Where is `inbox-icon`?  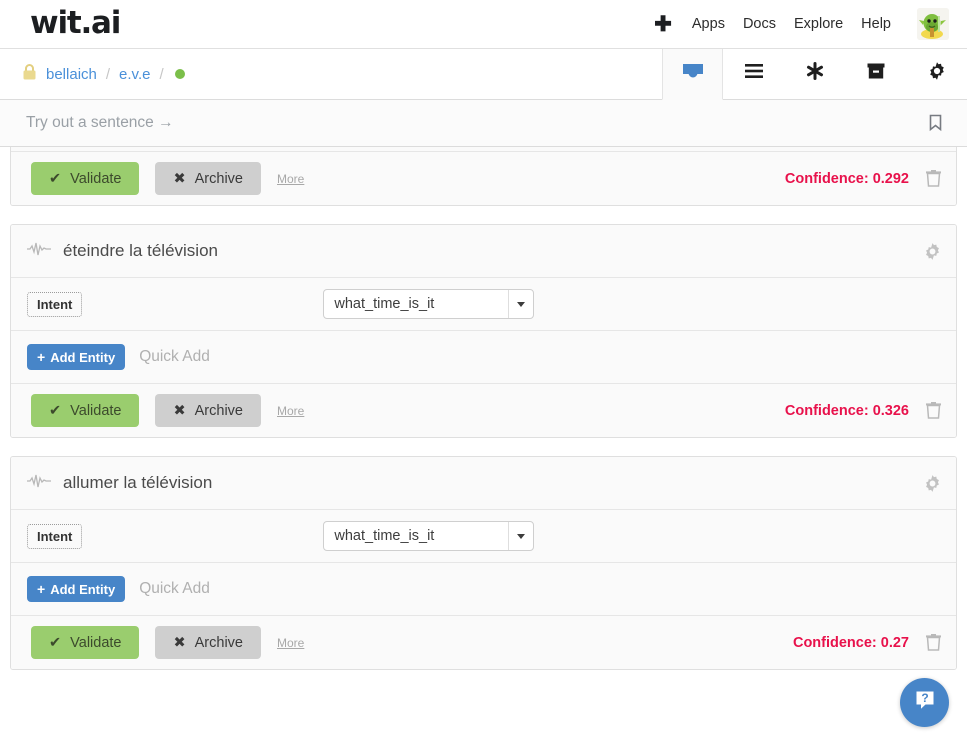 inbox-icon is located at coordinates (693, 74).